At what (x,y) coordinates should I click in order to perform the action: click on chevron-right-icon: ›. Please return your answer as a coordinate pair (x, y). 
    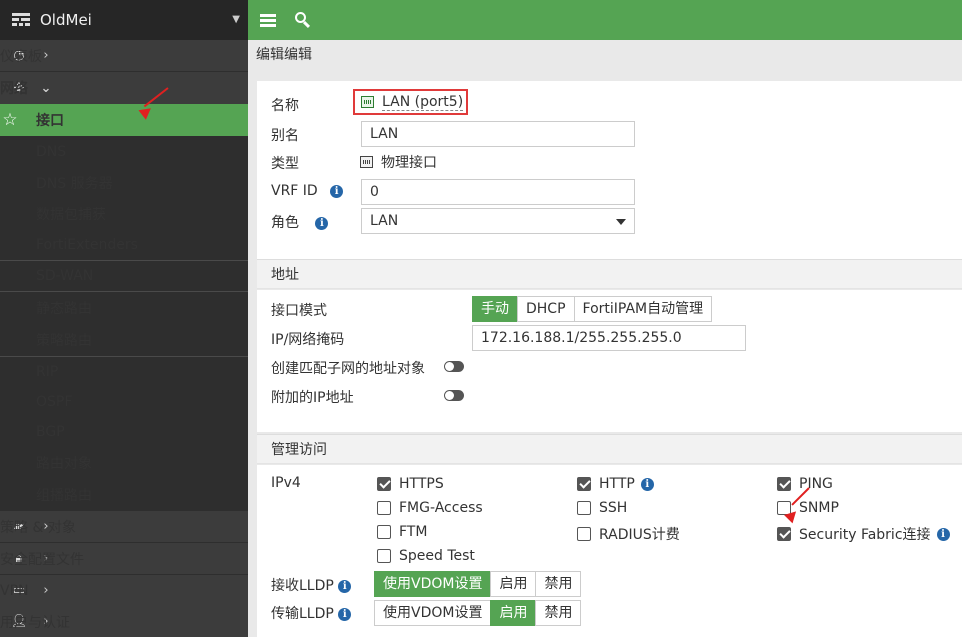
    Looking at the image, I should click on (46, 590).